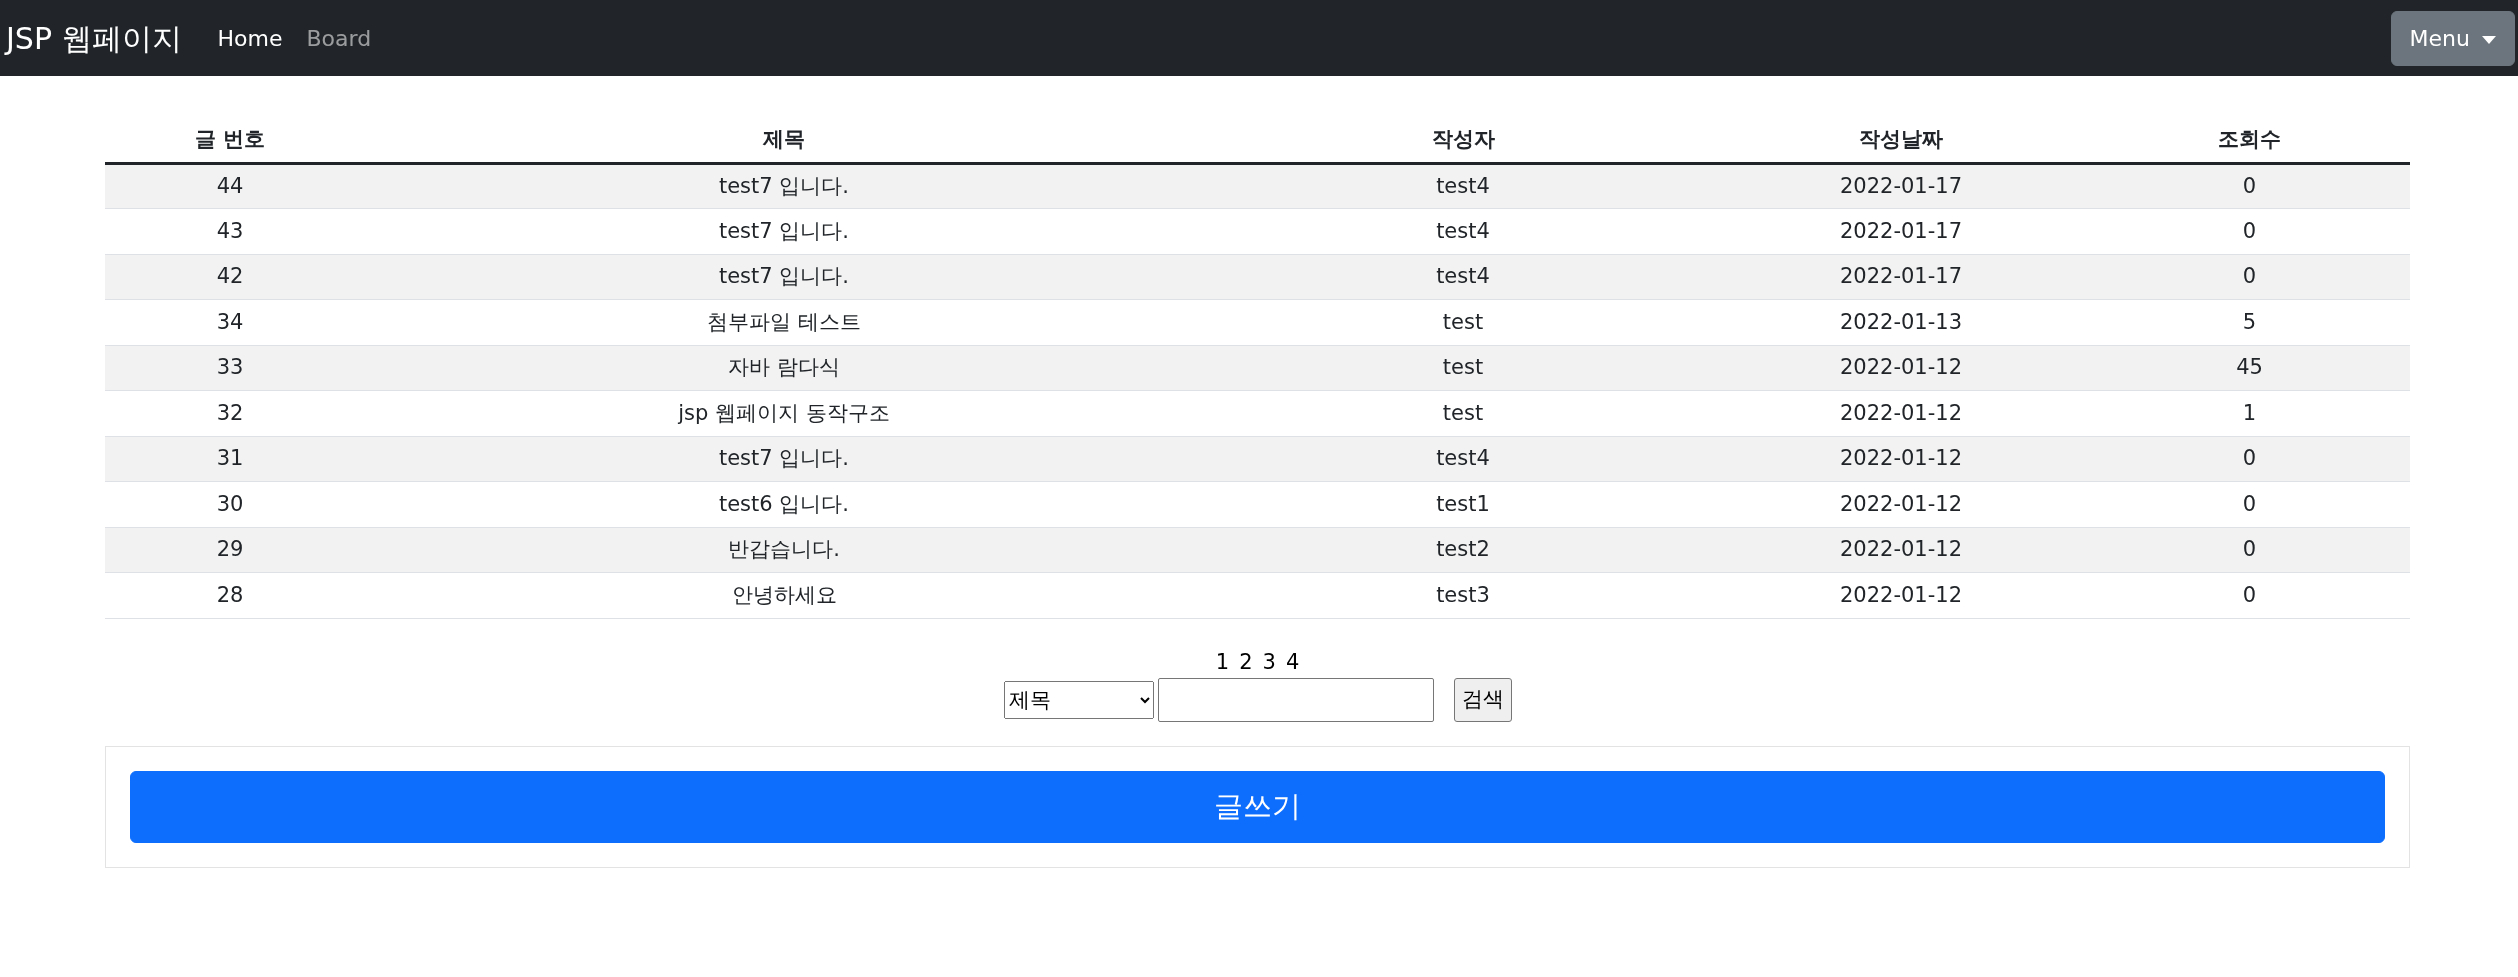  Describe the element at coordinates (230, 459) in the screenshot. I see `table-cell: 31` at that location.